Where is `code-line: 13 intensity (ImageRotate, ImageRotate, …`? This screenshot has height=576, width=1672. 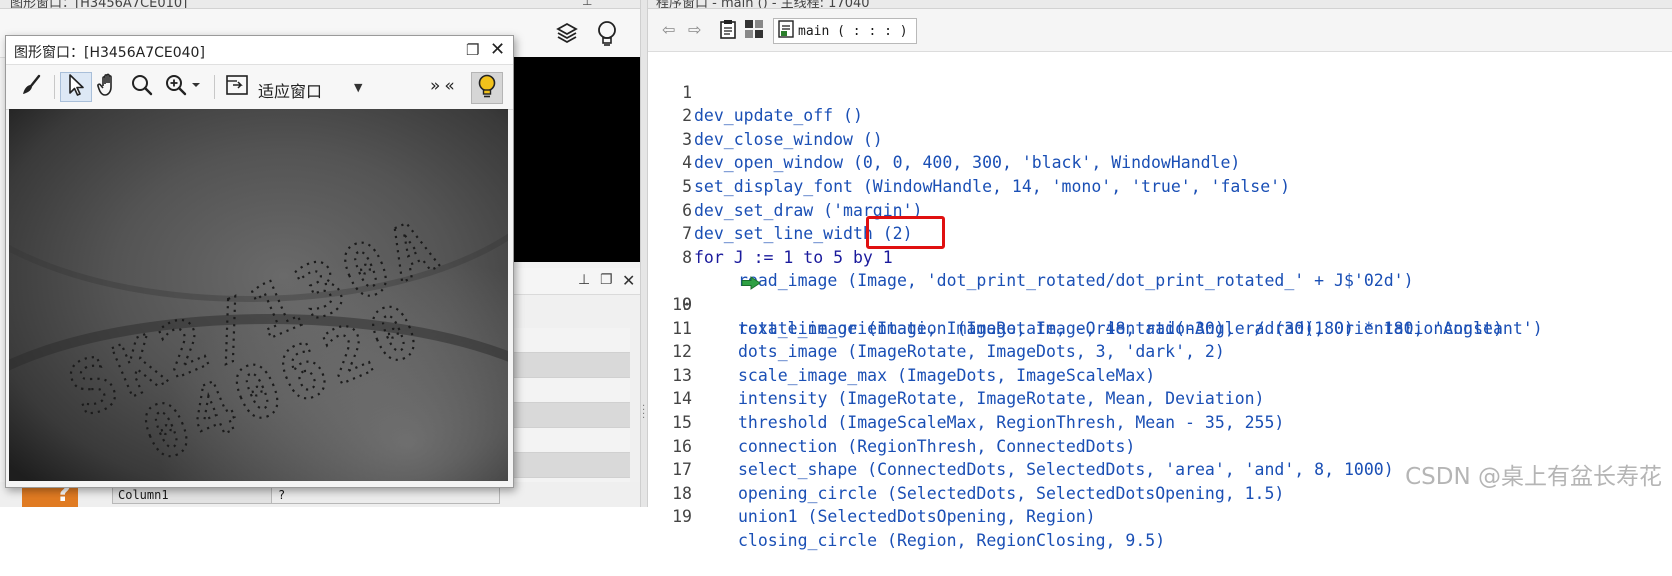
code-line: 13 intensity (ImageRotate, ImageRotate, … is located at coordinates (1160, 374).